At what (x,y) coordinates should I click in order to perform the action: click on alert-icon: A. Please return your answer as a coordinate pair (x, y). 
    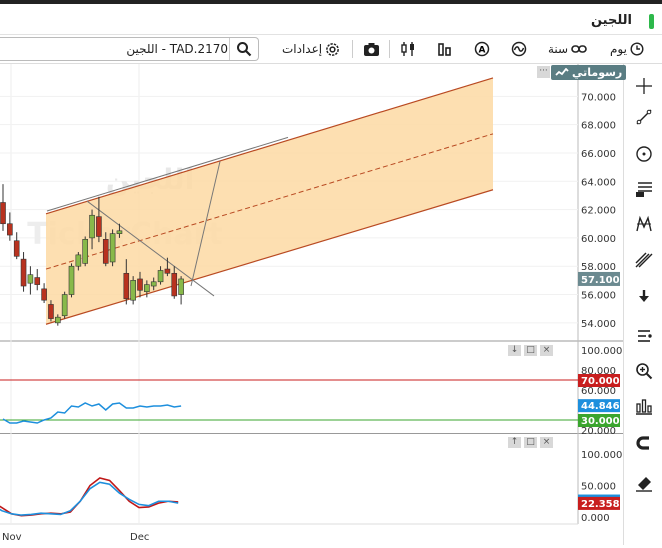
    Looking at the image, I should click on (482, 49).